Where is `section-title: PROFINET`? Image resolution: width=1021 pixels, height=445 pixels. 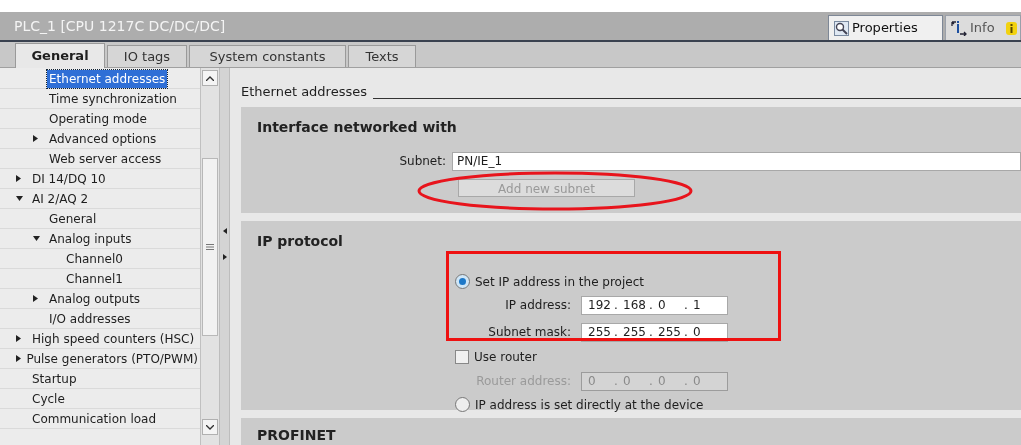 section-title: PROFINET is located at coordinates (296, 435).